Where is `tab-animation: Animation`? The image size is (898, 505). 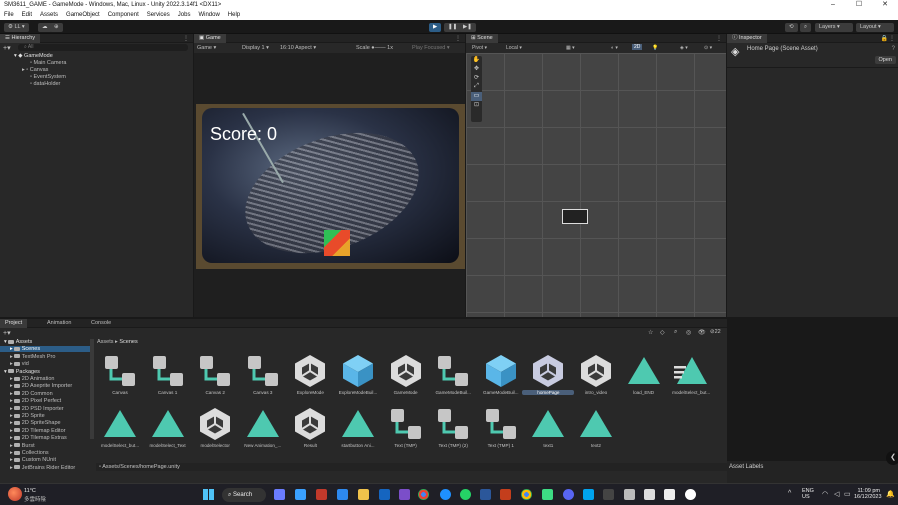 tab-animation: Animation is located at coordinates (59, 323).